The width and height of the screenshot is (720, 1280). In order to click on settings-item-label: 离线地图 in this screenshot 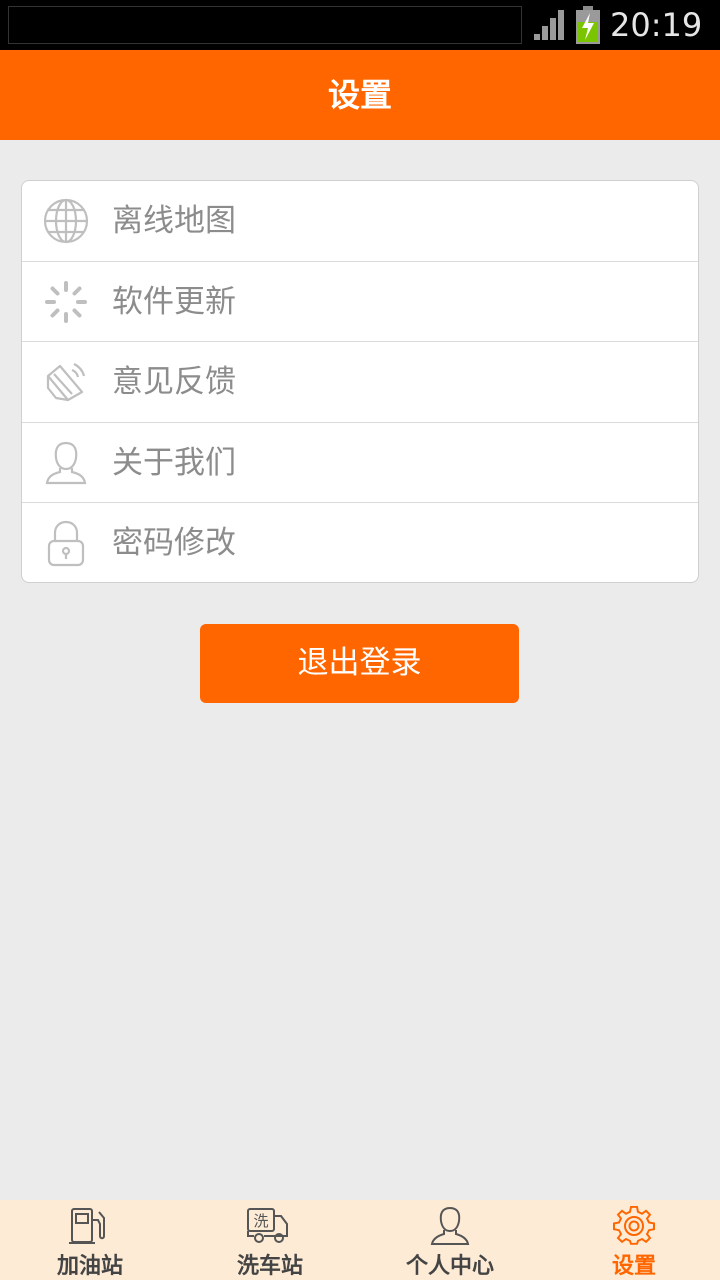, I will do `click(174, 221)`.